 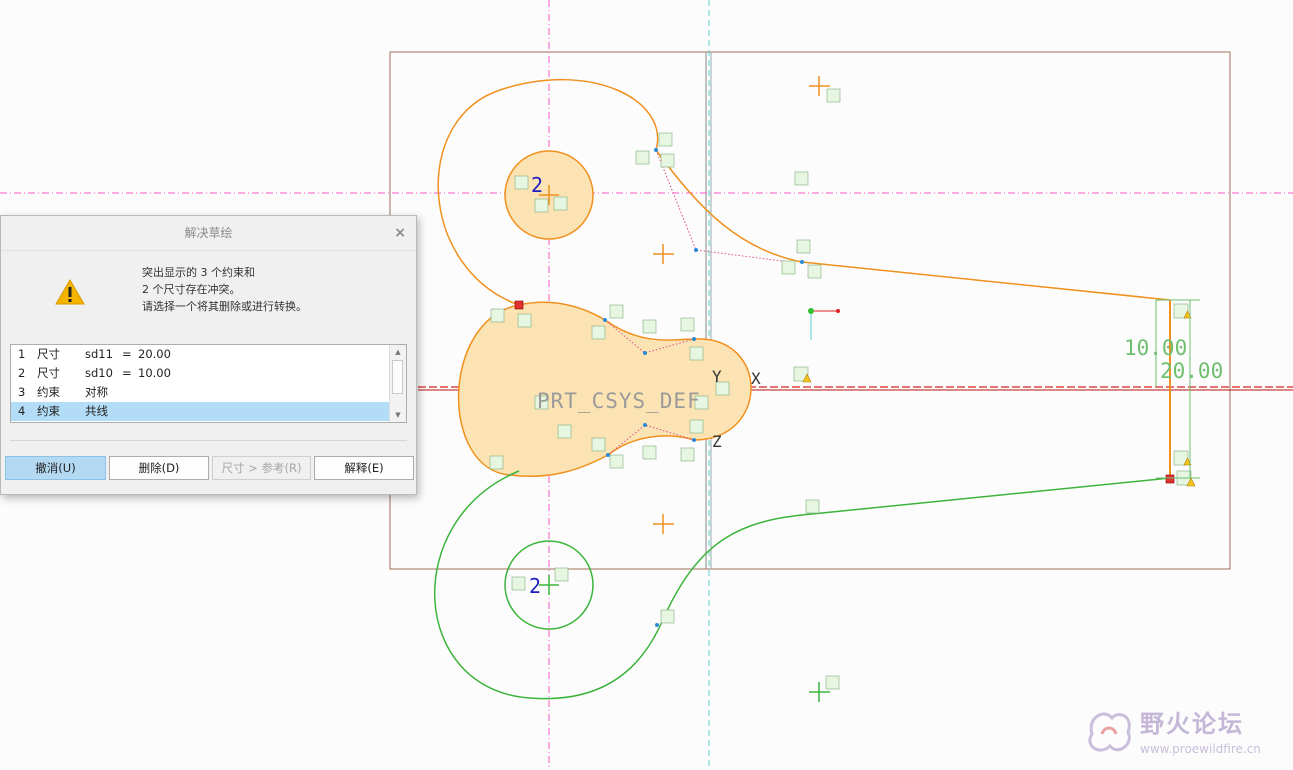 I want to click on dialog-title-bar: 解决草绘 ×, so click(x=208, y=233).